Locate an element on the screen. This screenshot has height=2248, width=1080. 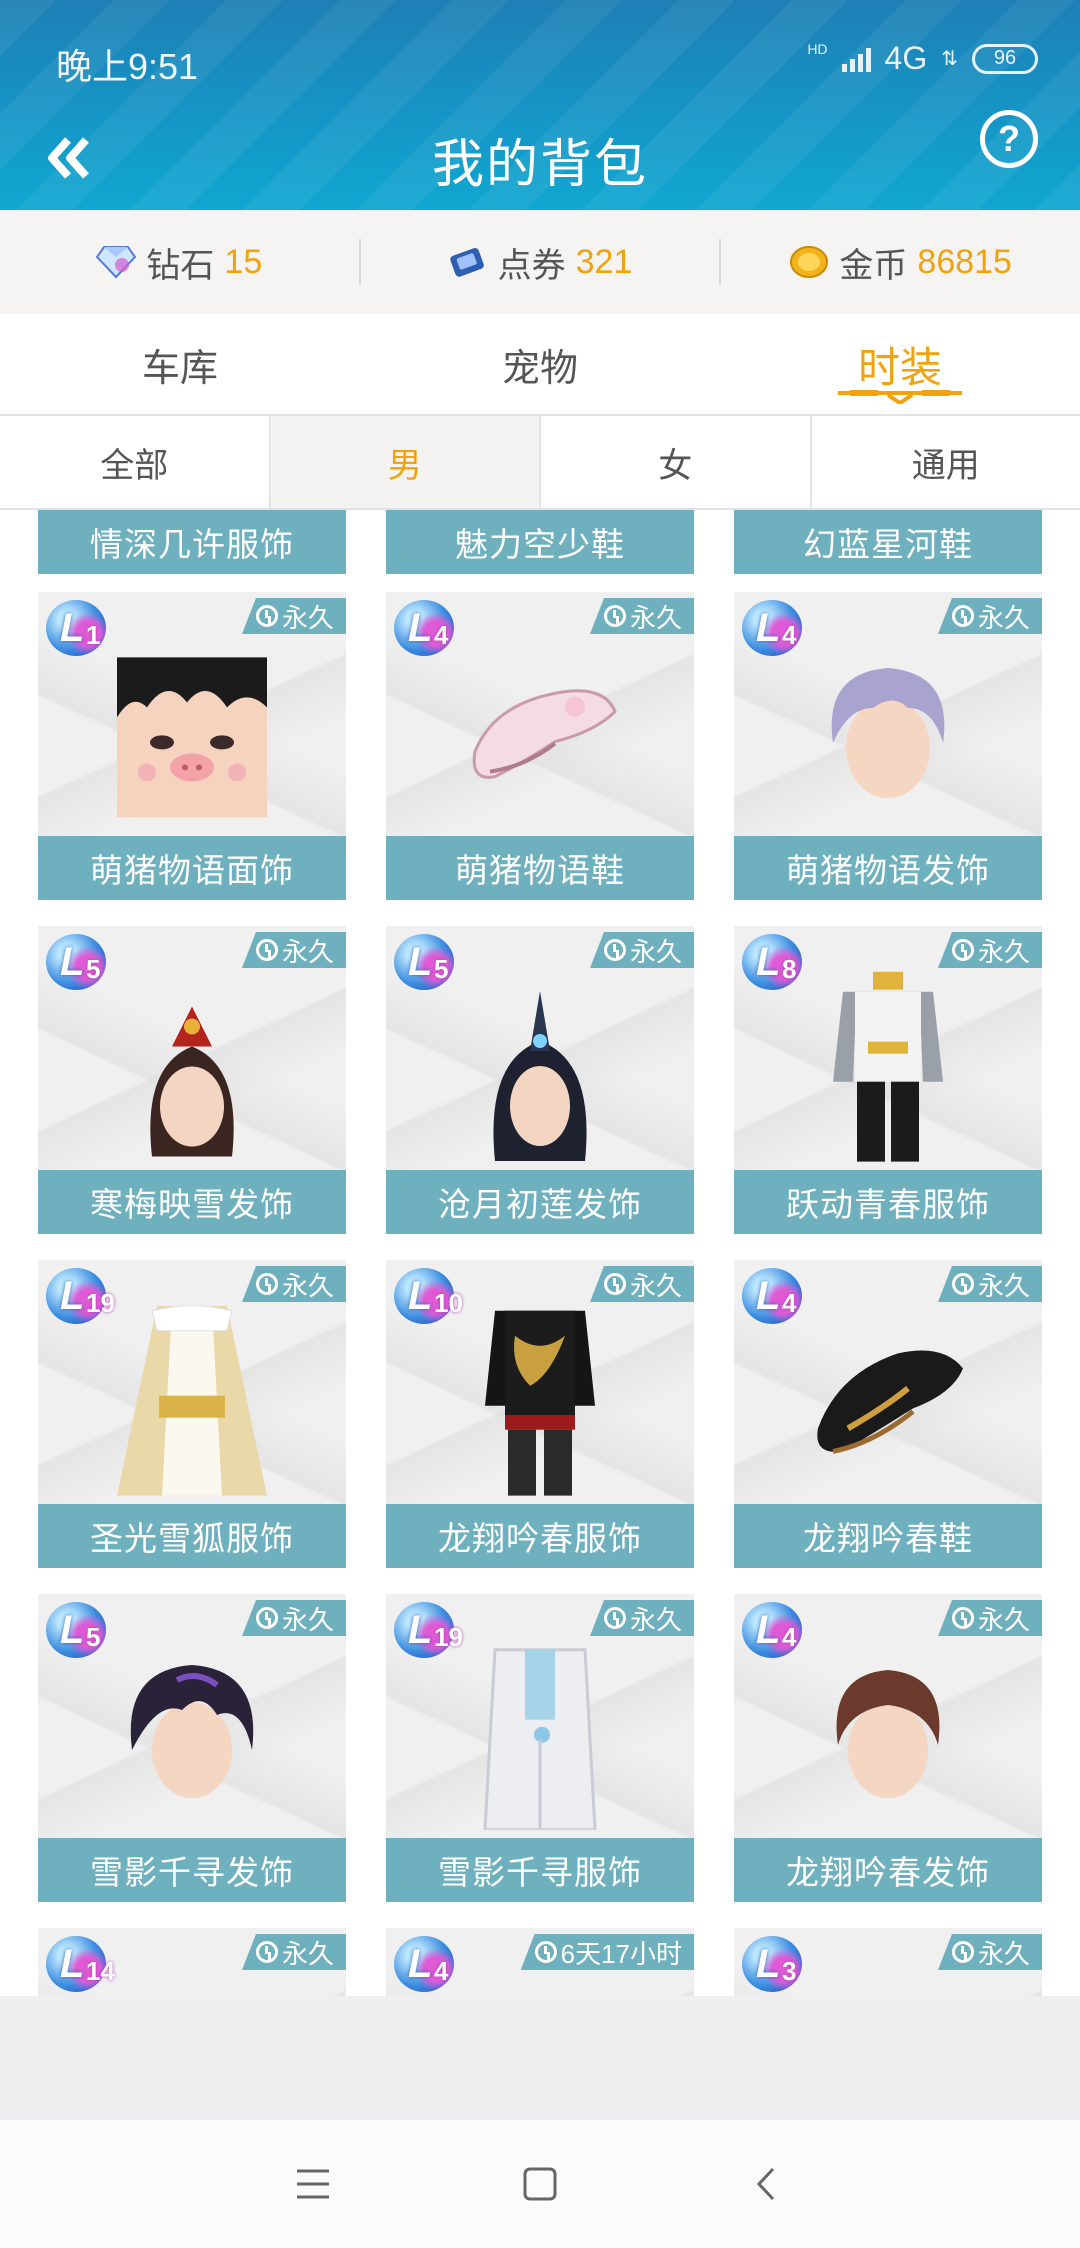
tab-fashion: 时装 is located at coordinates (900, 364).